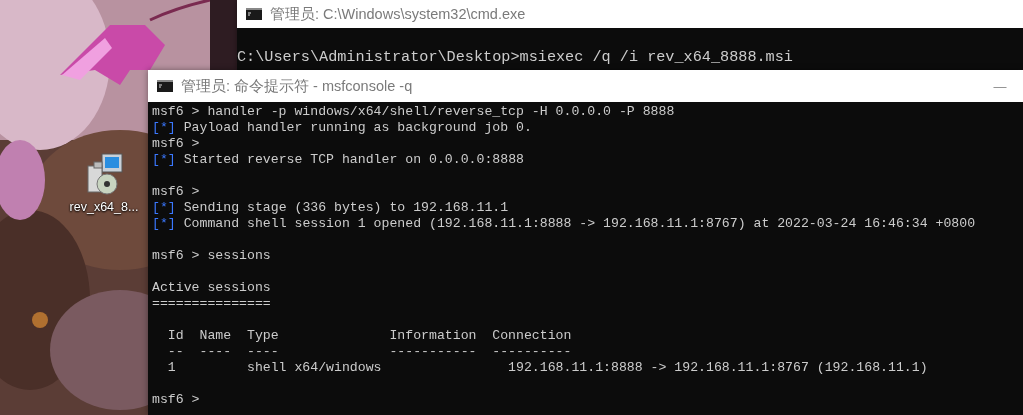 The width and height of the screenshot is (1023, 415). What do you see at coordinates (369, 351) in the screenshot?
I see `console-line: -- ---- ---- ----------- ----------` at bounding box center [369, 351].